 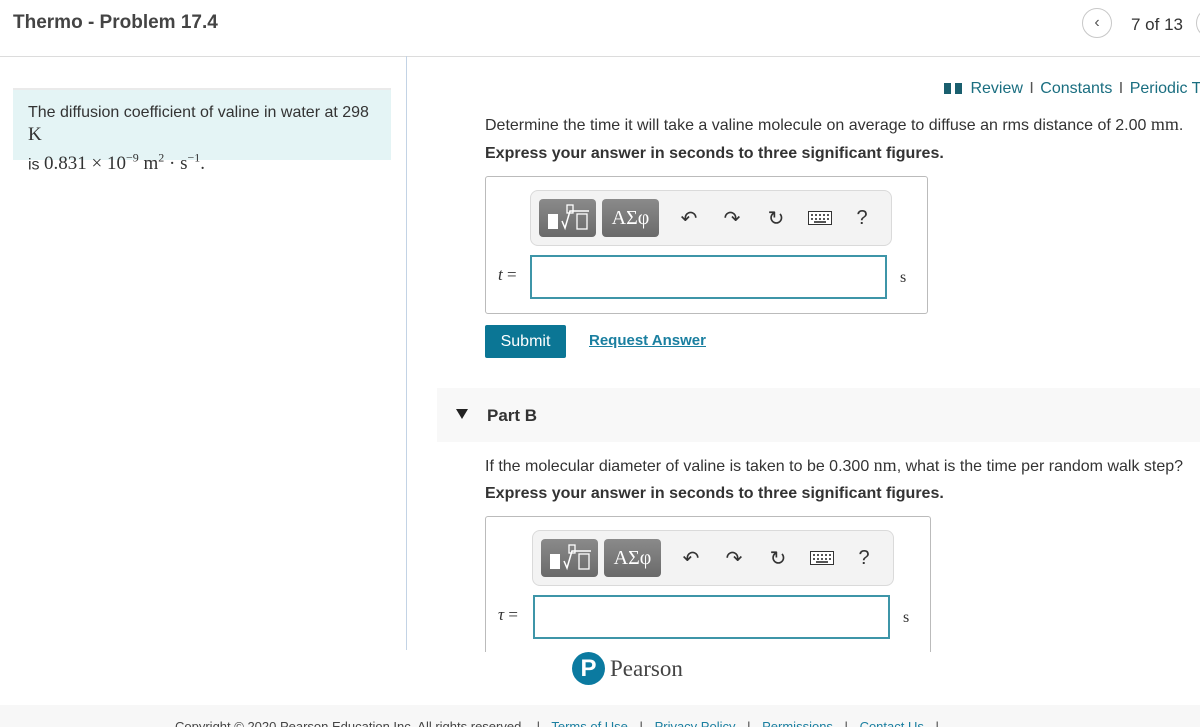 What do you see at coordinates (125, 163) in the screenshot?
I see `intro-value: 0.831 × 10−9 m2 · s−1.` at bounding box center [125, 163].